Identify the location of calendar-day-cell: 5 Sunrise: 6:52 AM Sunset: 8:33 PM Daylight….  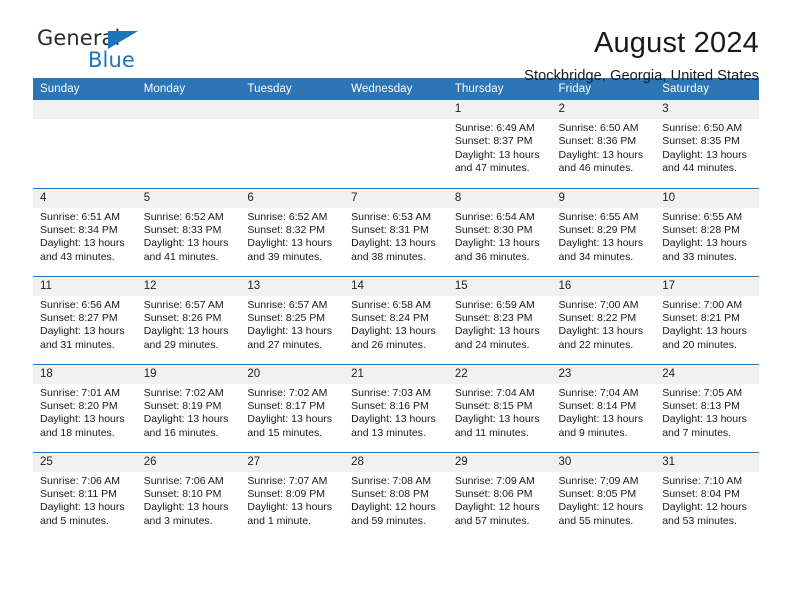
(188, 231).